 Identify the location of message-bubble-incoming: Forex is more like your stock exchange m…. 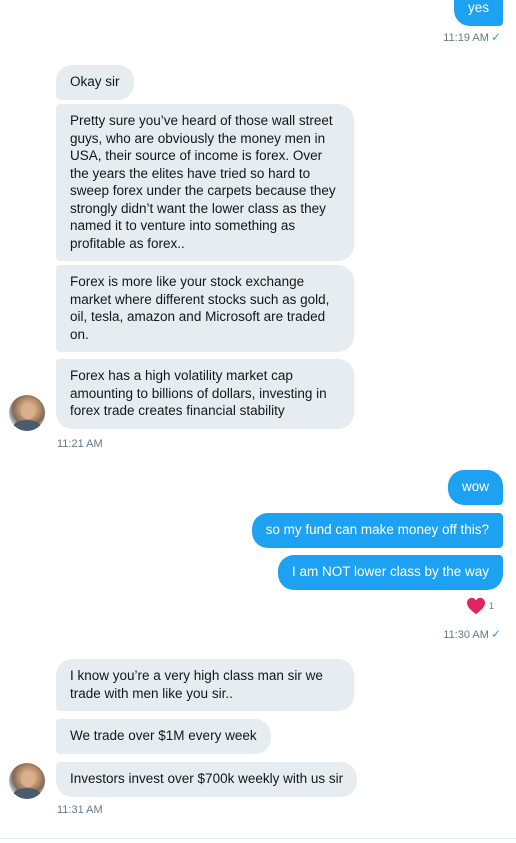
(205, 308).